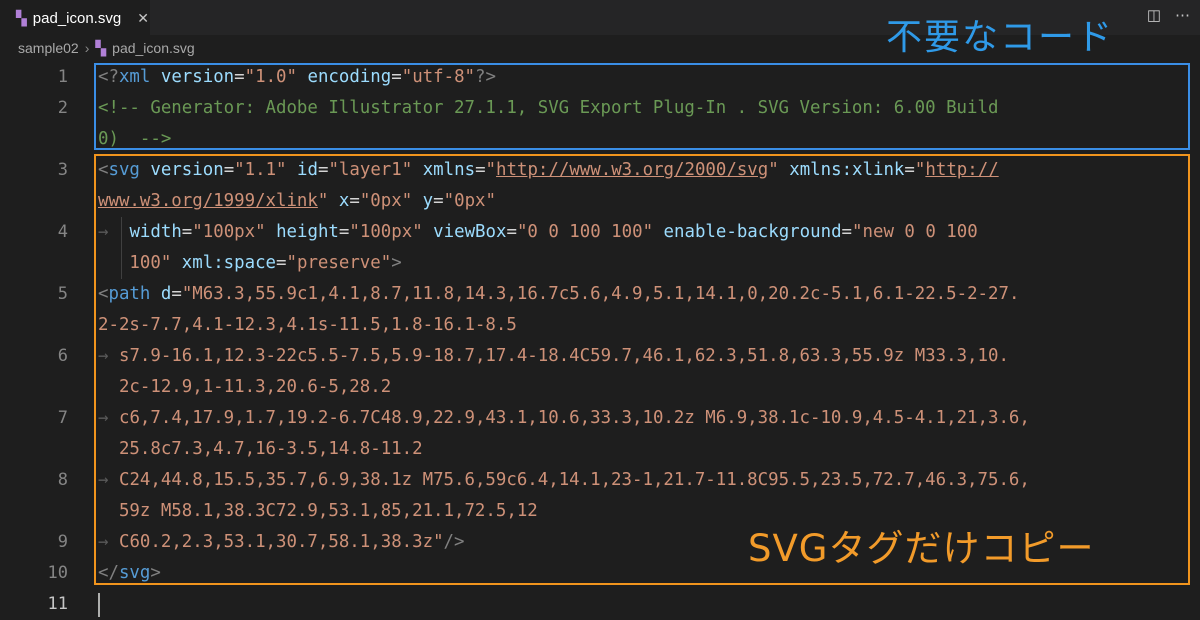 Image resolution: width=1200 pixels, height=620 pixels. Describe the element at coordinates (48, 48) in the screenshot. I see `breadcrumb-folder: sample02` at that location.